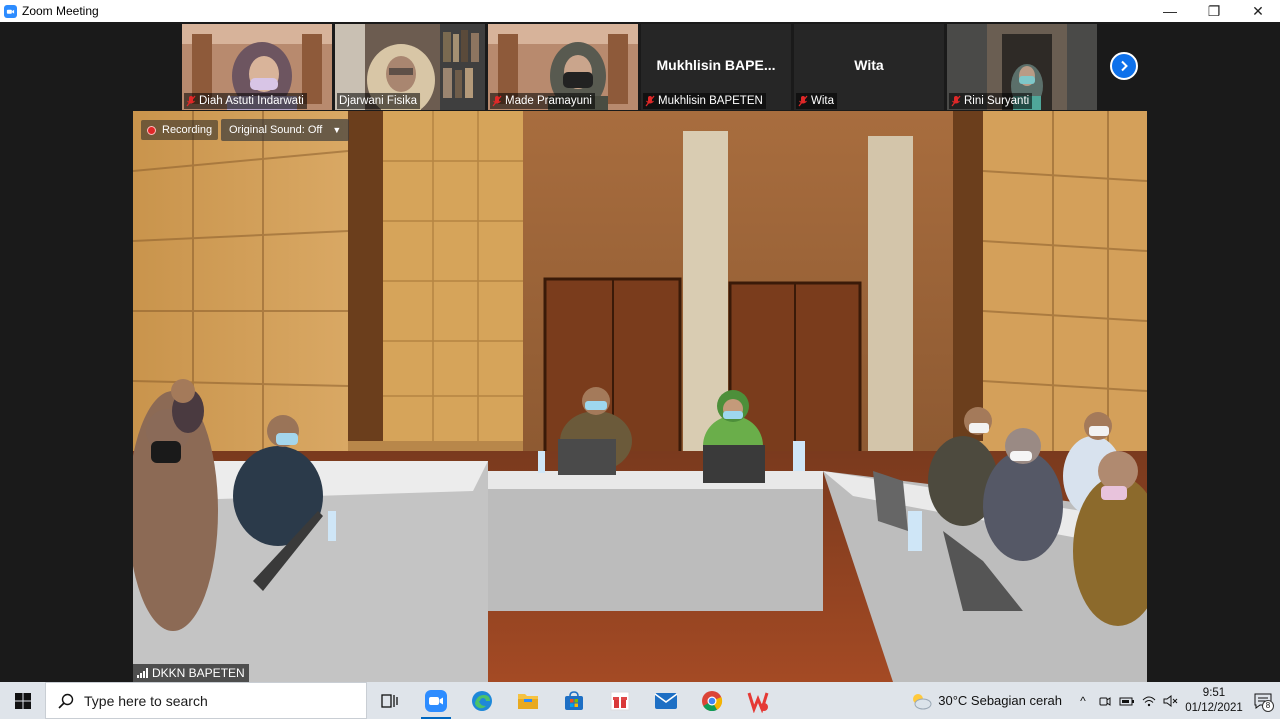  What do you see at coordinates (1214, 11) in the screenshot?
I see `restore-button: ❐` at bounding box center [1214, 11].